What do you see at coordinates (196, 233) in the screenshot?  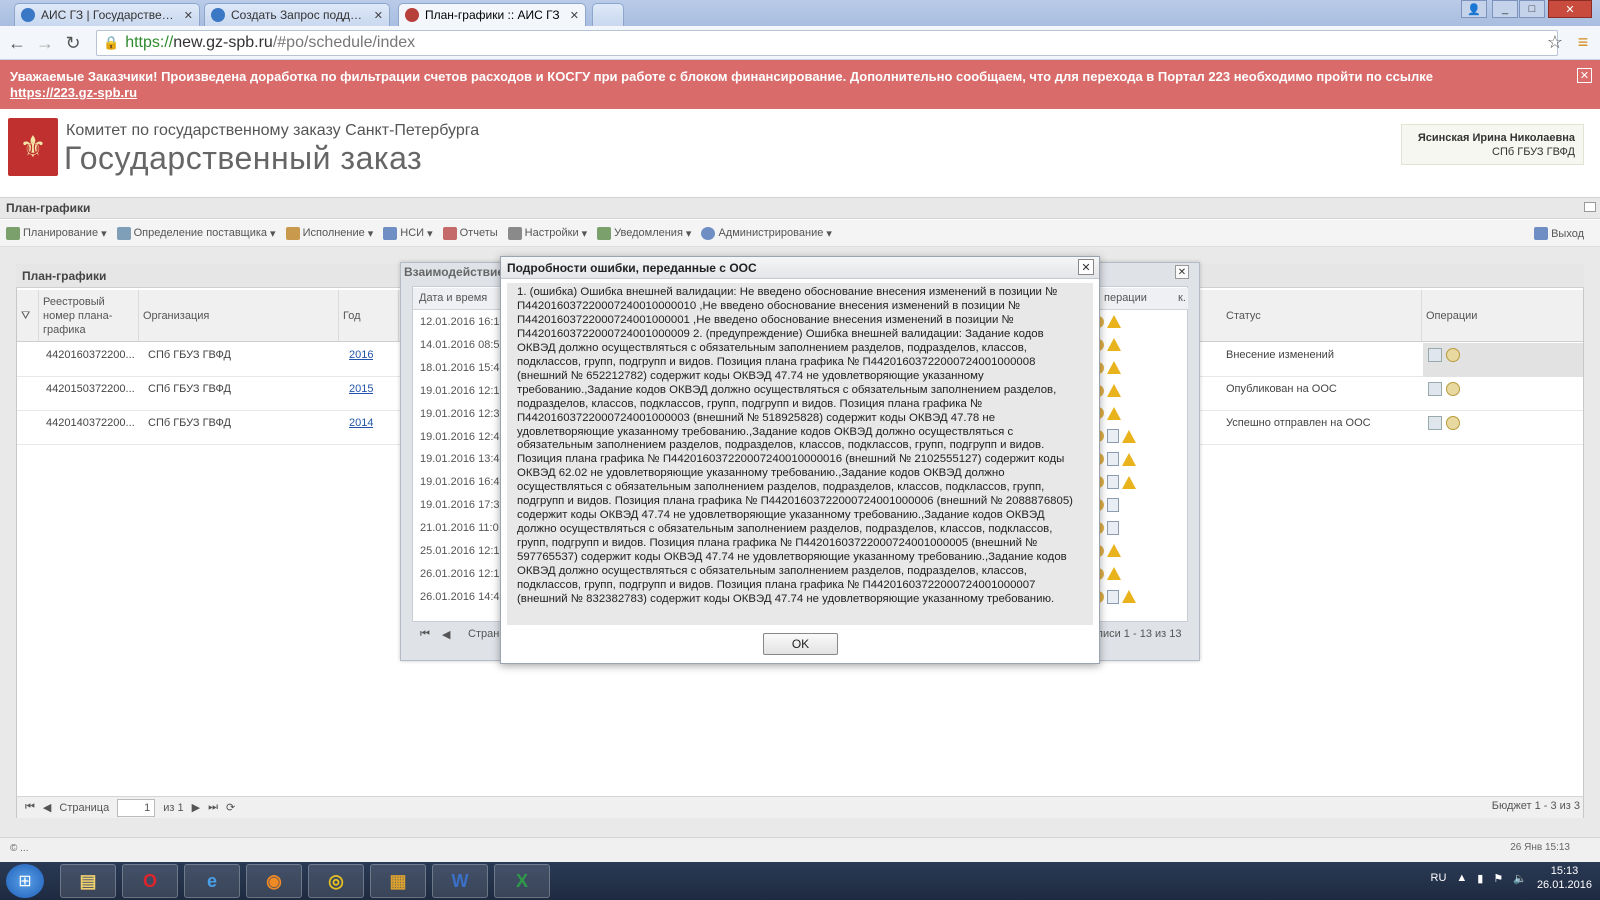 I see `menu-supplier: Определение поставщика ▾` at bounding box center [196, 233].